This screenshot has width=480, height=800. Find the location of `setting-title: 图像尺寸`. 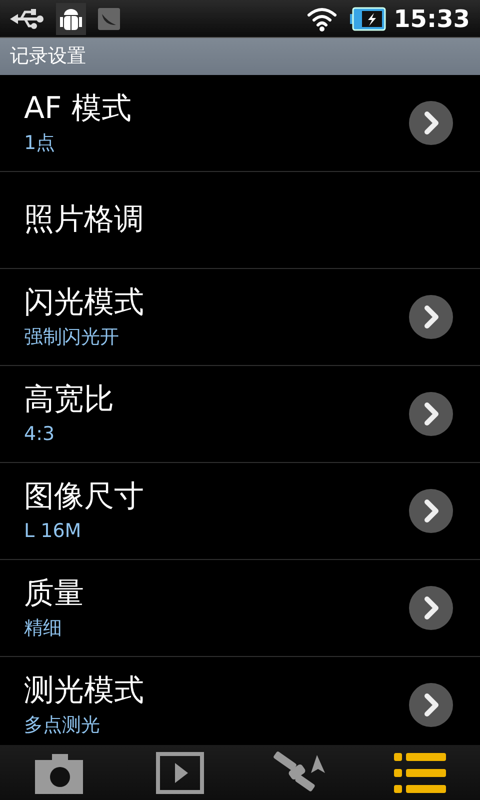

setting-title: 图像尺寸 is located at coordinates (84, 497).